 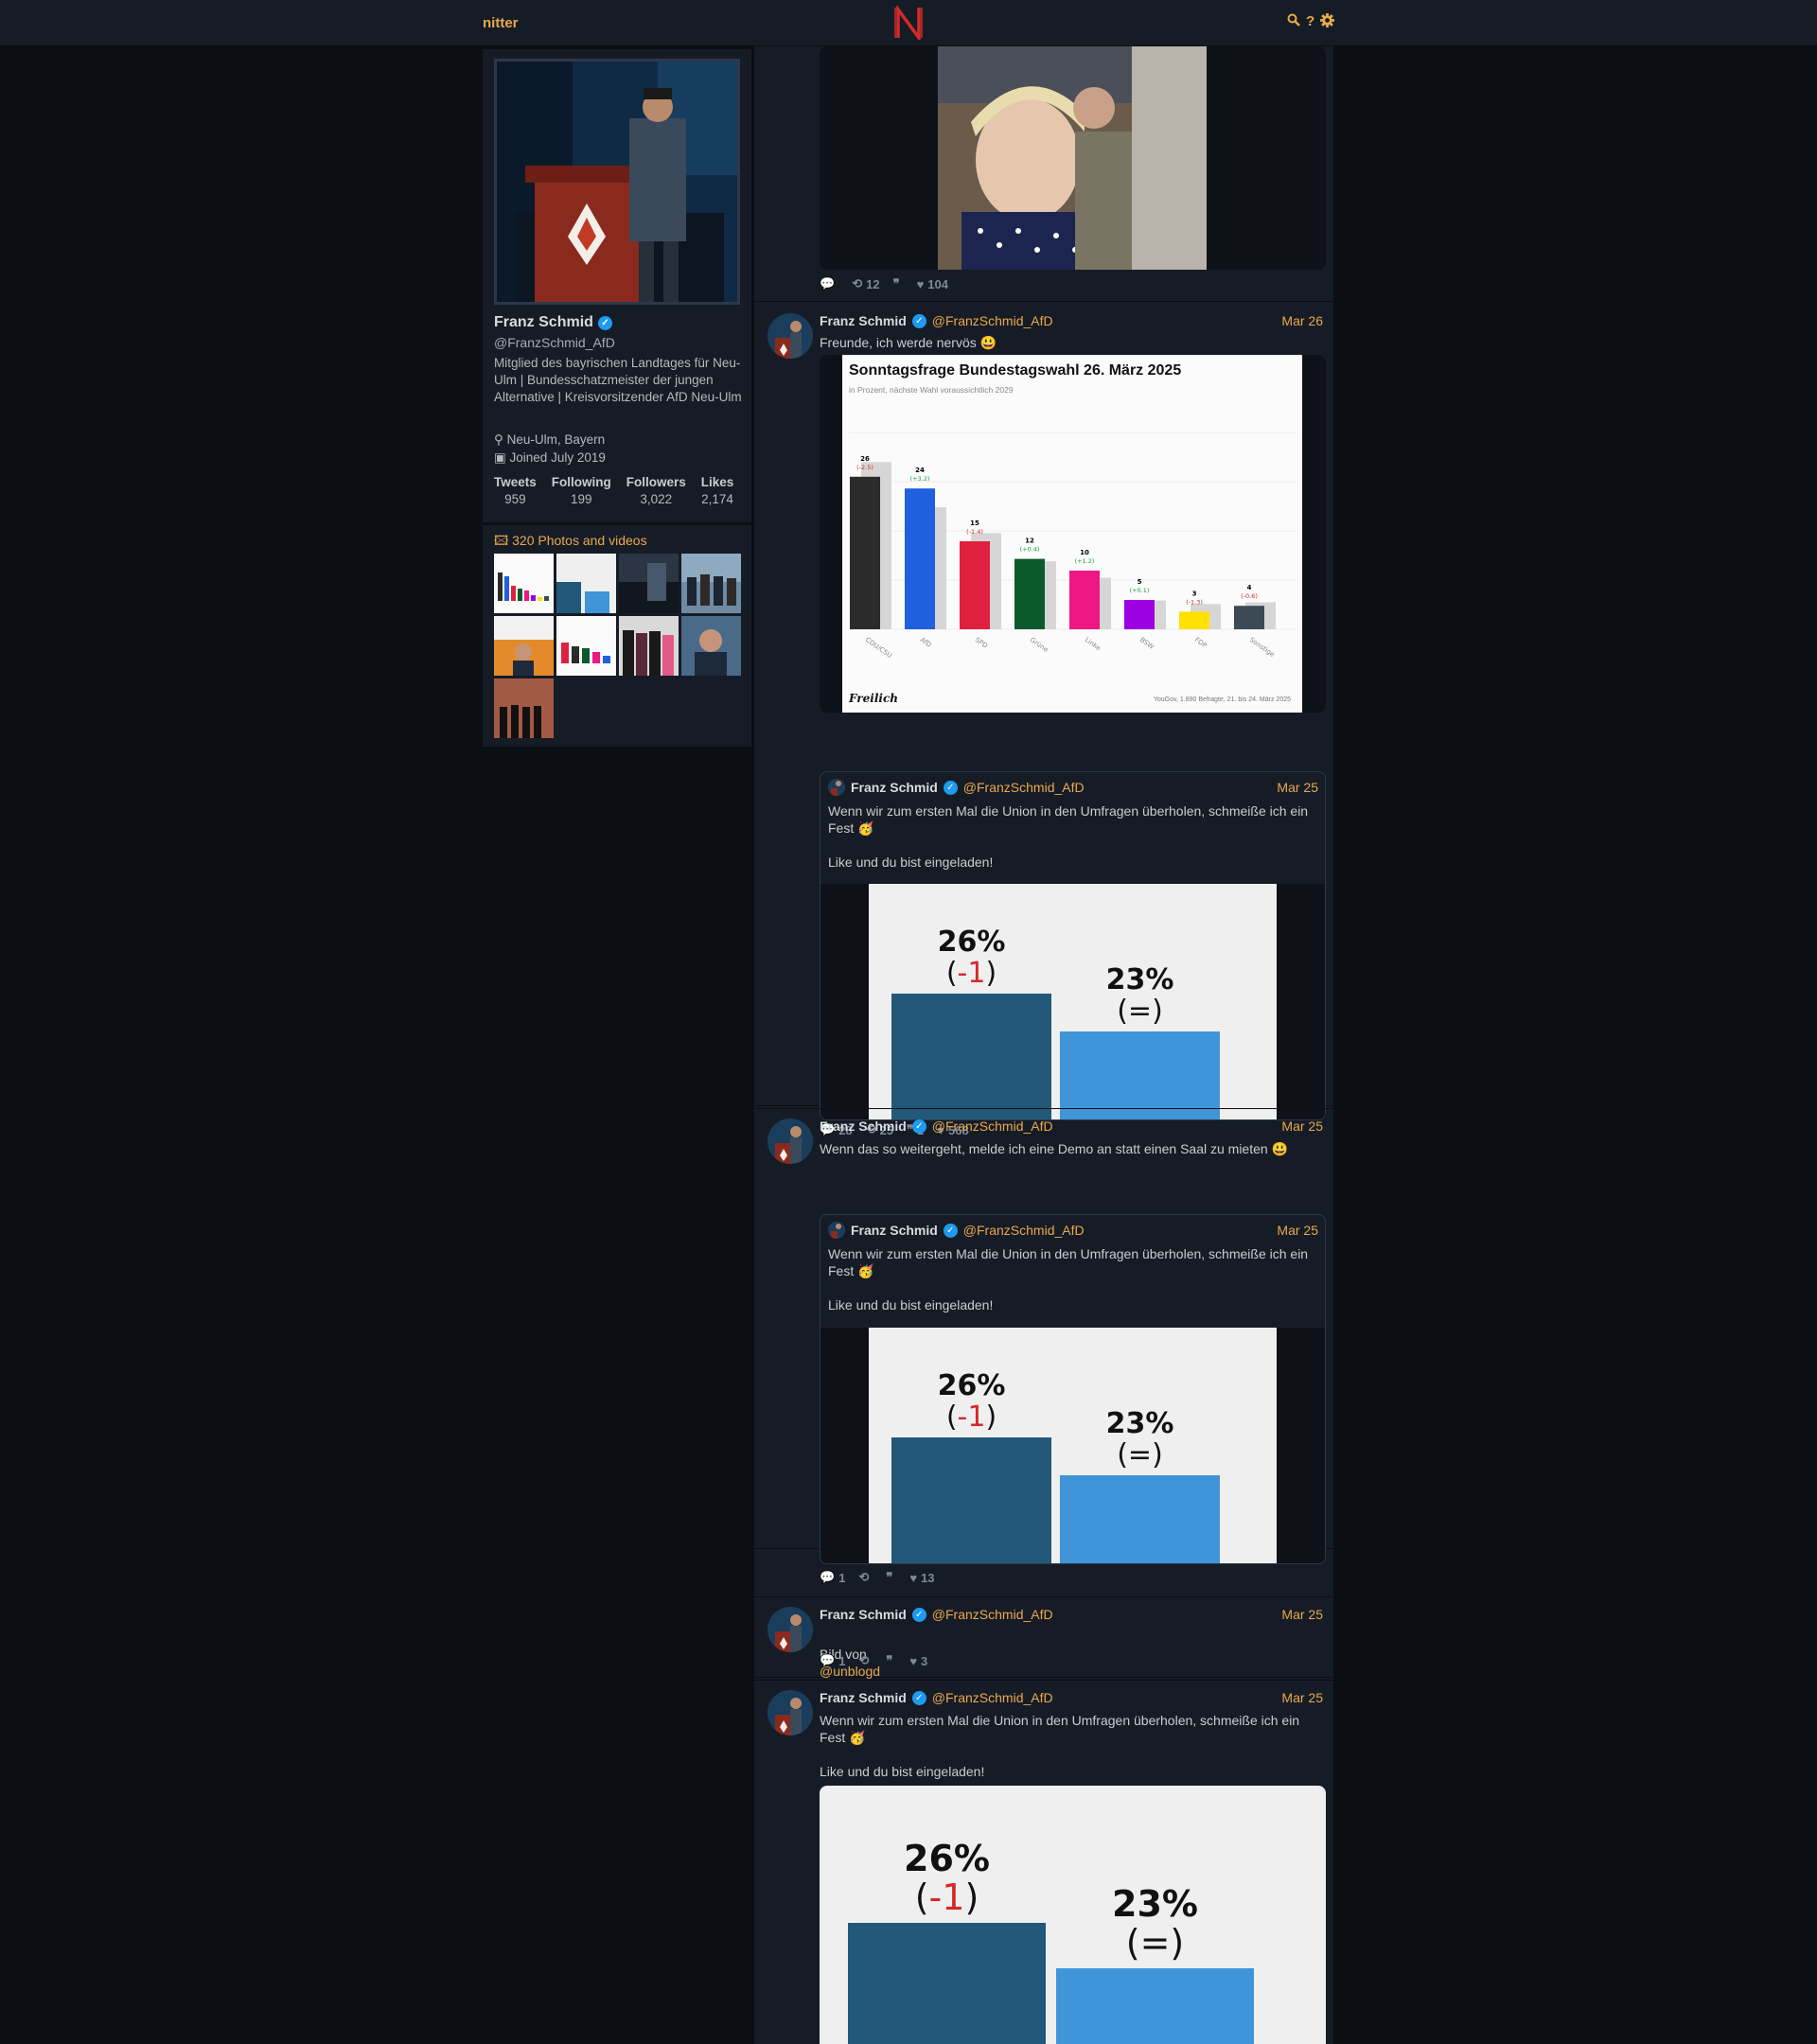 What do you see at coordinates (864, 467) in the screenshot?
I see `poll-change-label: (-2.5)` at bounding box center [864, 467].